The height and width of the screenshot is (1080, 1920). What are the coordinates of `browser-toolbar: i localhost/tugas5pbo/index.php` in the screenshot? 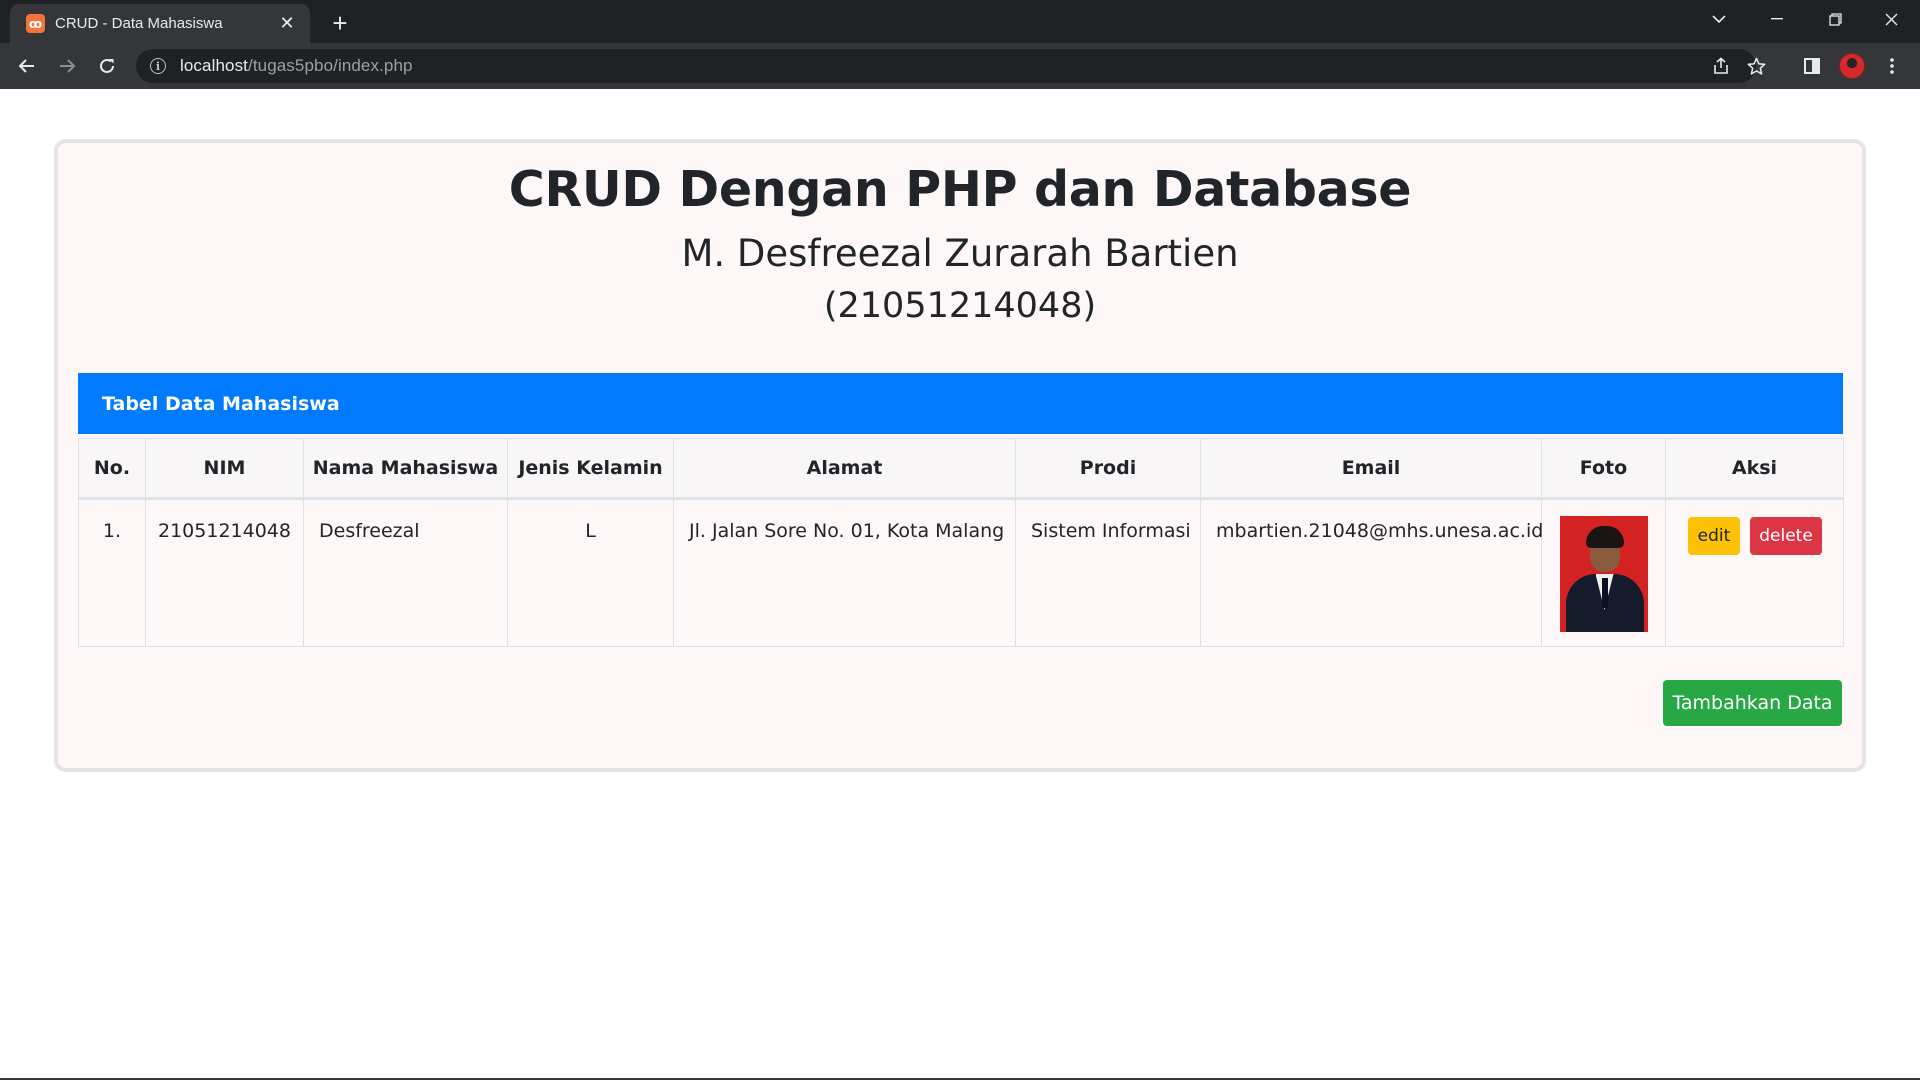 It's located at (960, 66).